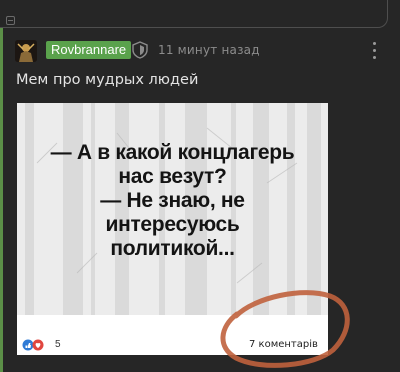  I want to click on more-vertical-icon, so click(374, 51).